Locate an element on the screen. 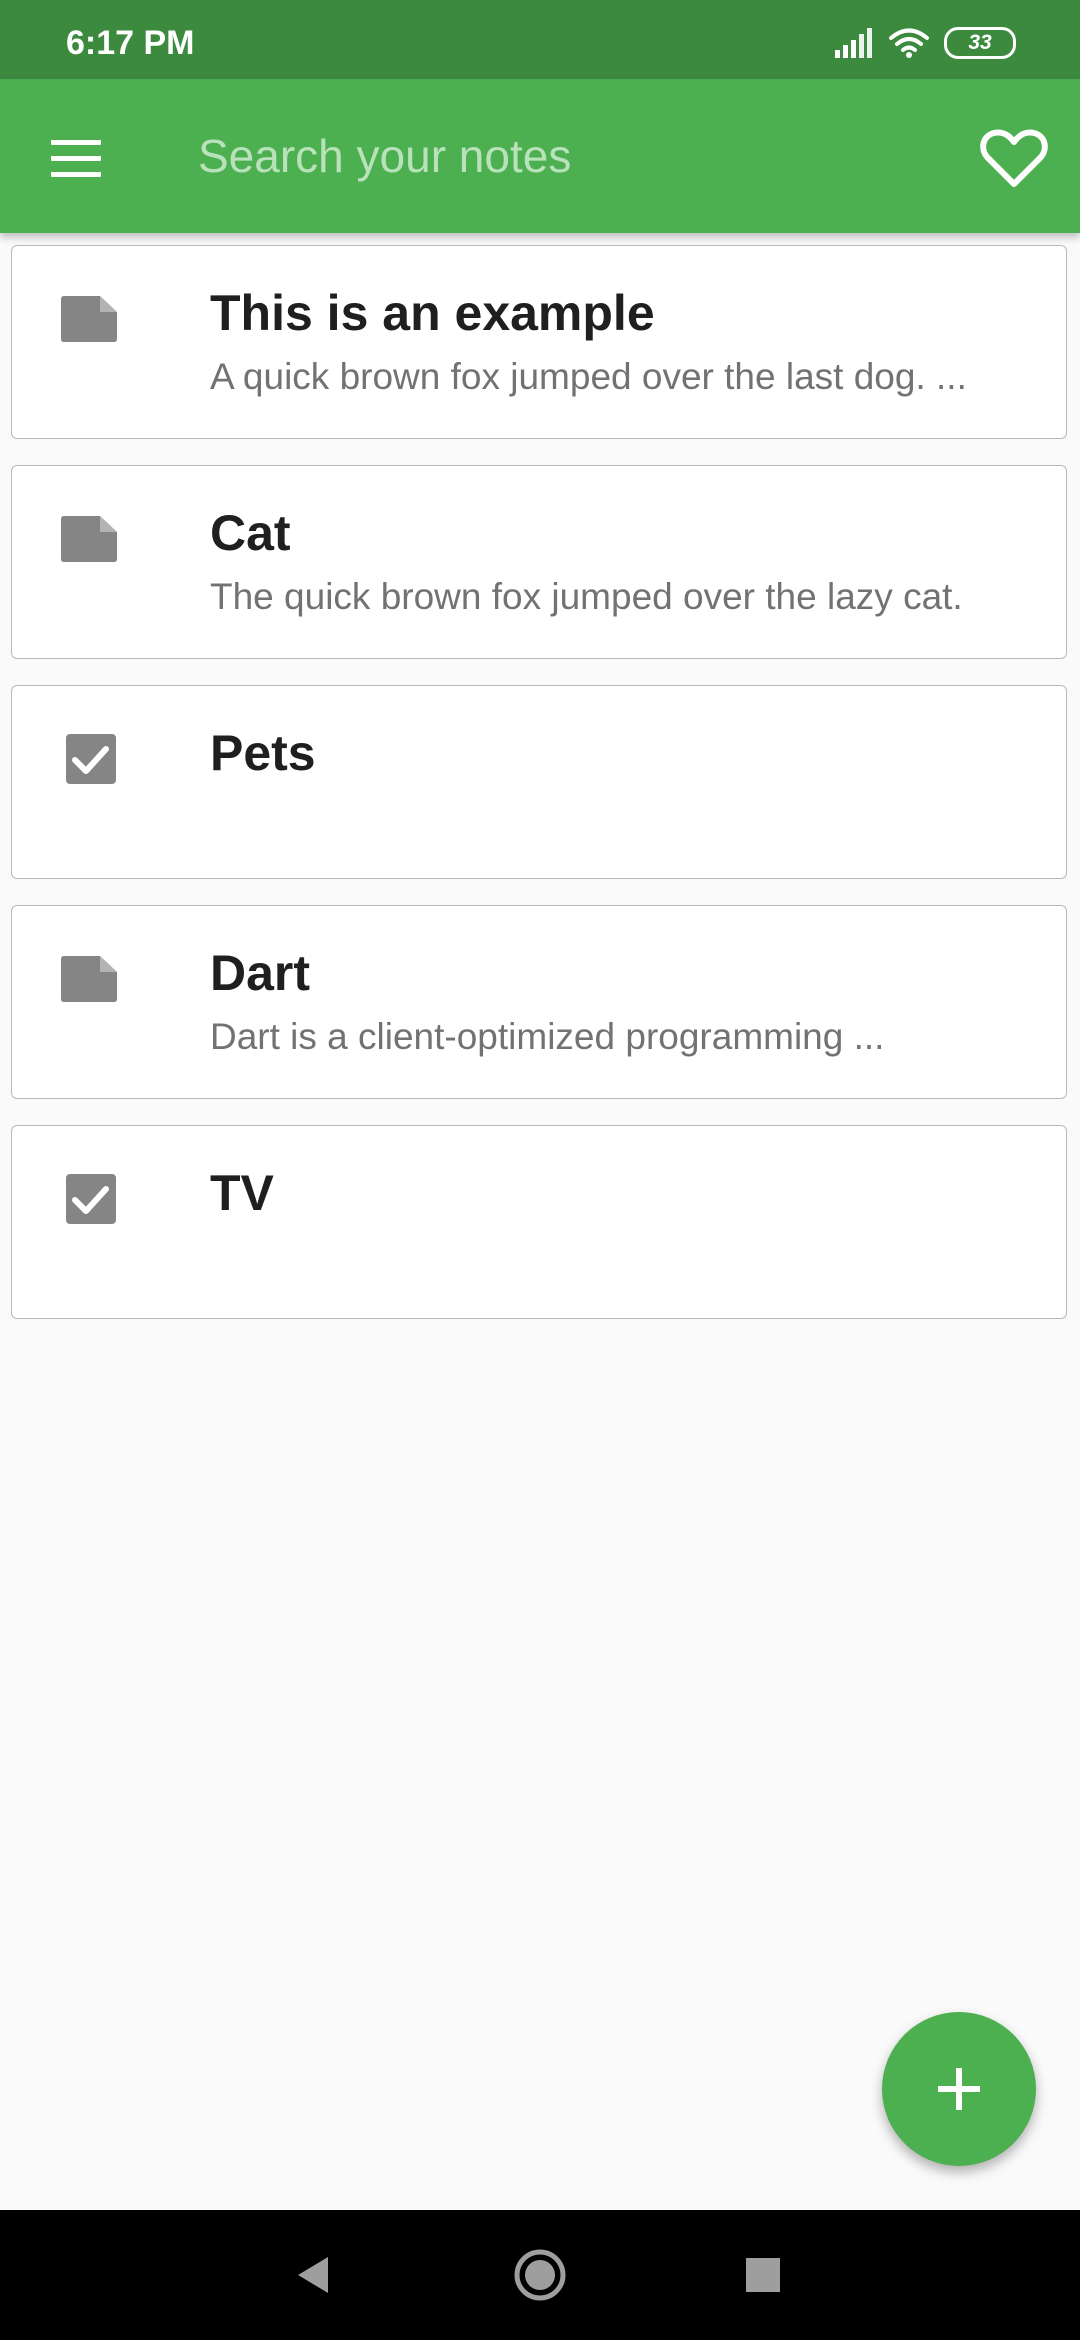 This screenshot has height=2340, width=1080. app-bar is located at coordinates (540, 156).